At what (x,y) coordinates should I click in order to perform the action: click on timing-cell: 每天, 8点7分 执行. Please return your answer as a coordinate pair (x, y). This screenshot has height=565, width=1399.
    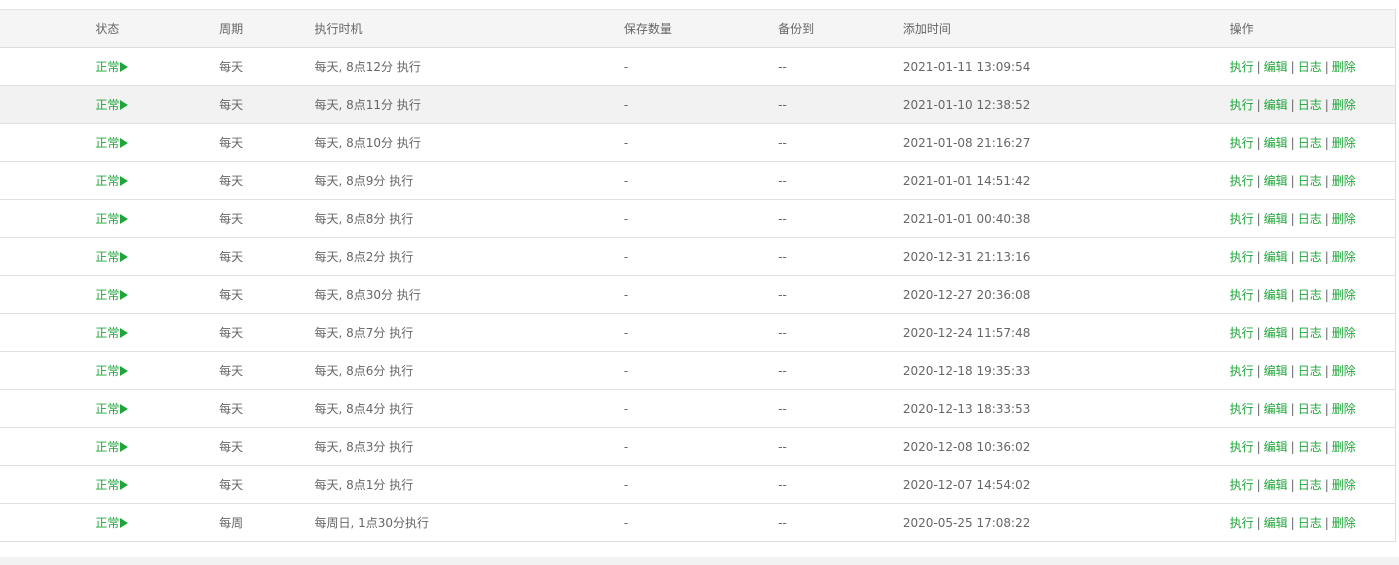
    Looking at the image, I should click on (469, 332).